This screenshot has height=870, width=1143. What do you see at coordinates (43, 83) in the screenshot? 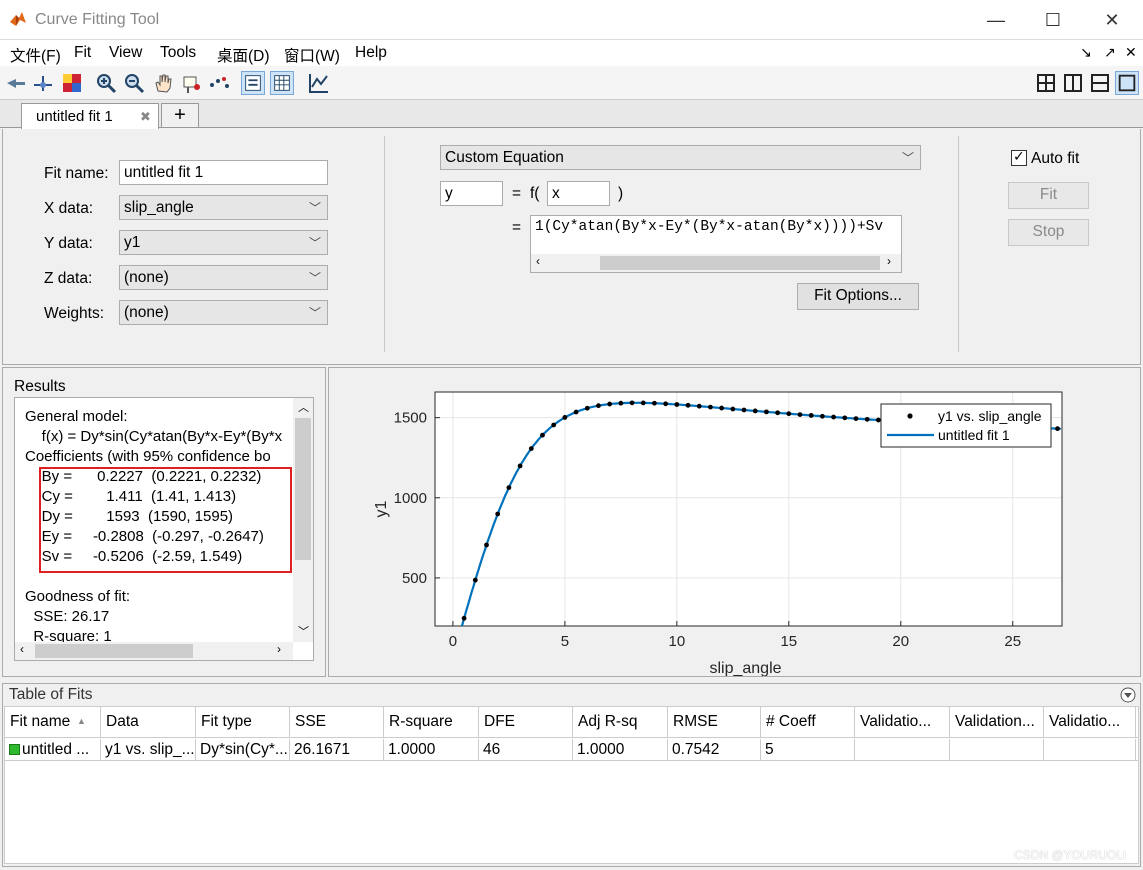
I see `data-cursor-icon` at bounding box center [43, 83].